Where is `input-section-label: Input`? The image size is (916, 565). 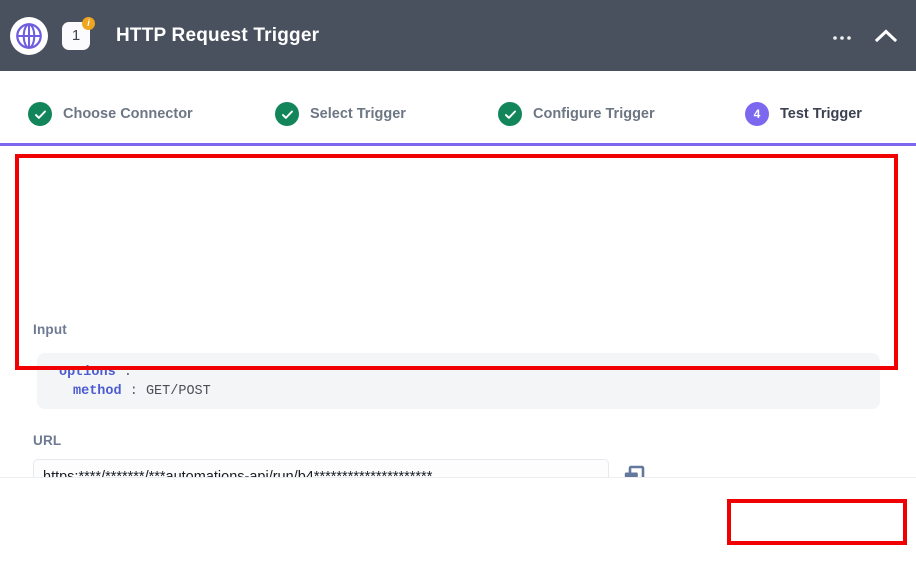
input-section-label: Input is located at coordinates (50, 329).